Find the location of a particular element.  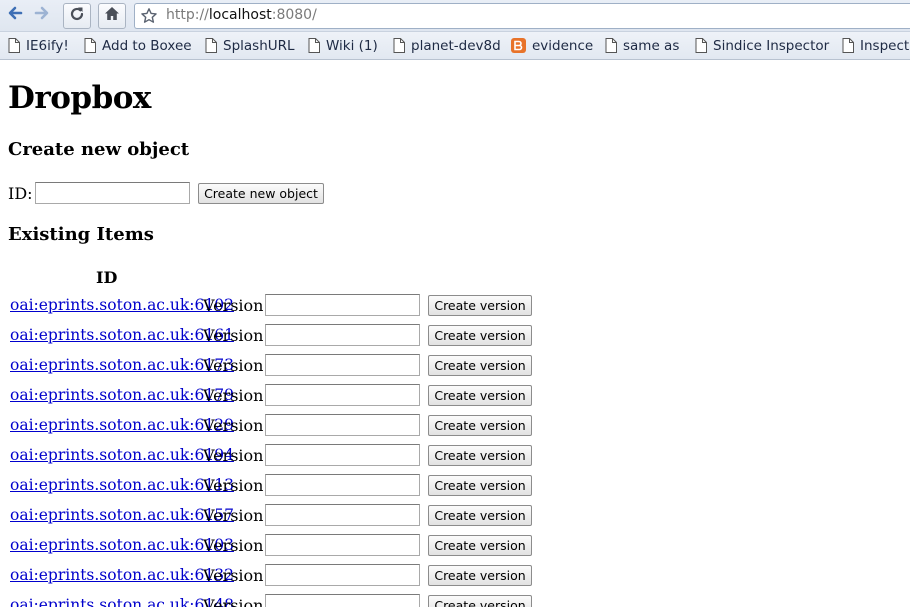

item-link: oai:eprints.soton.ac.uk:6179 is located at coordinates (122, 395).